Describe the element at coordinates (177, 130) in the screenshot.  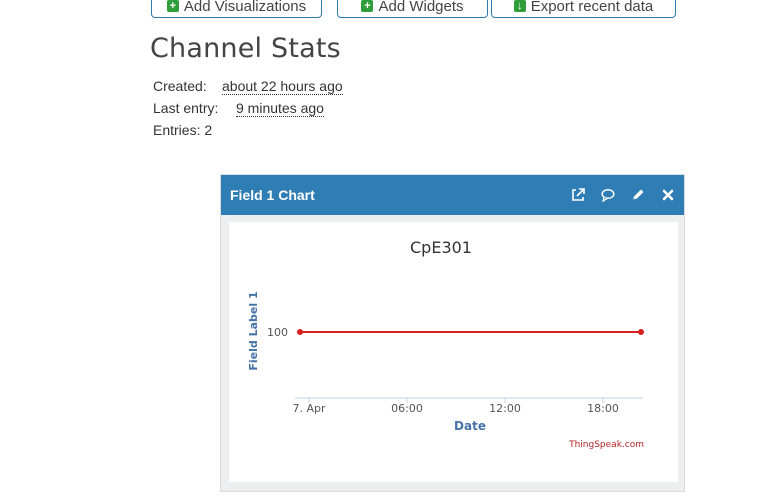
I see `entries-label: Entries:` at that location.